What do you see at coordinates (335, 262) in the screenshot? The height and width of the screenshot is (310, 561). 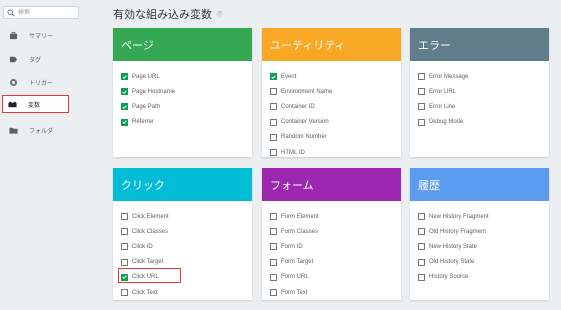 I see `variable-row: Form Target` at bounding box center [335, 262].